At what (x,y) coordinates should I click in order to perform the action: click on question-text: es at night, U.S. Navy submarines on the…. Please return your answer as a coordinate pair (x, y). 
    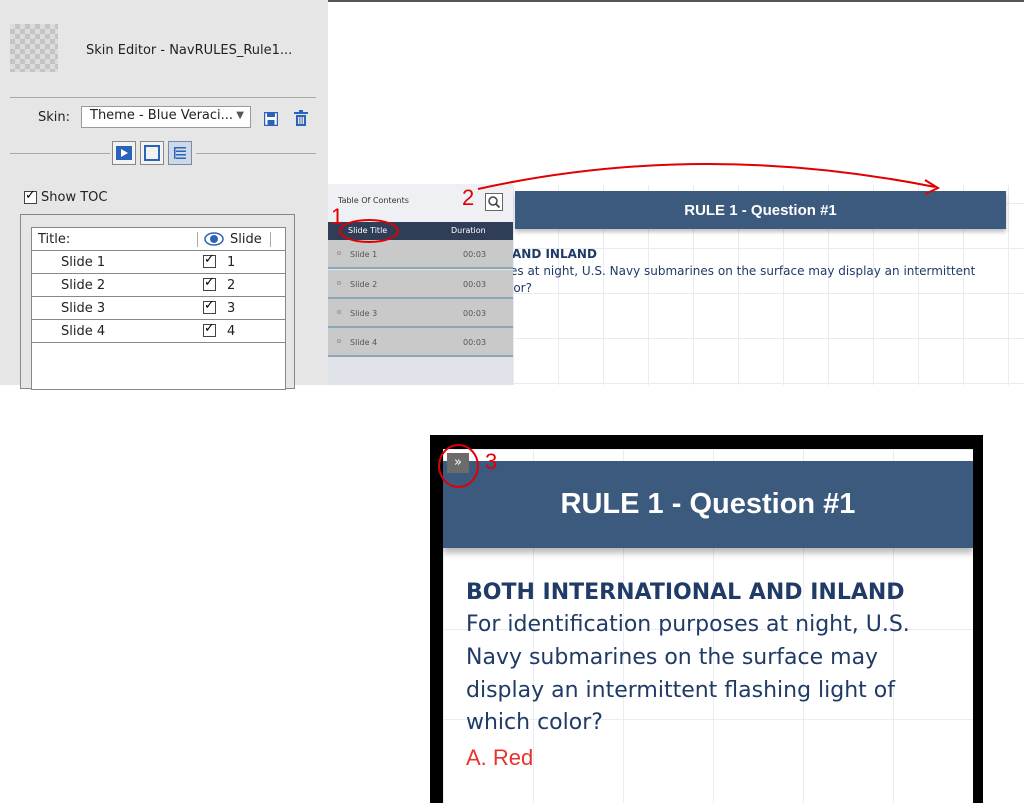
    Looking at the image, I should click on (744, 271).